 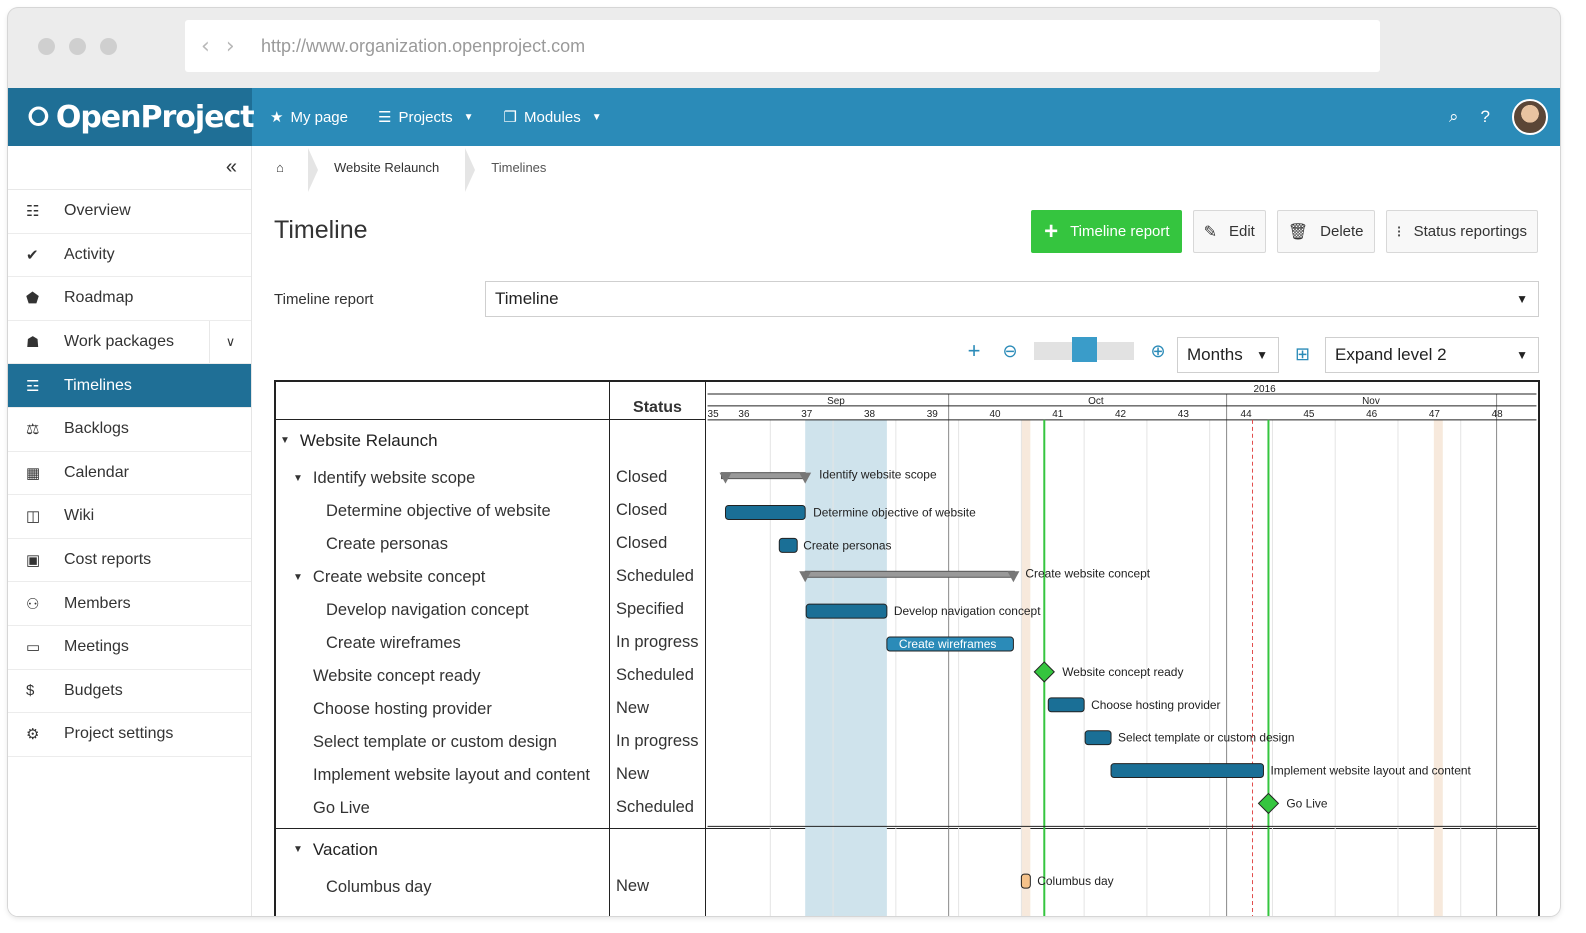 What do you see at coordinates (1026, 667) in the screenshot?
I see `holiday-band` at bounding box center [1026, 667].